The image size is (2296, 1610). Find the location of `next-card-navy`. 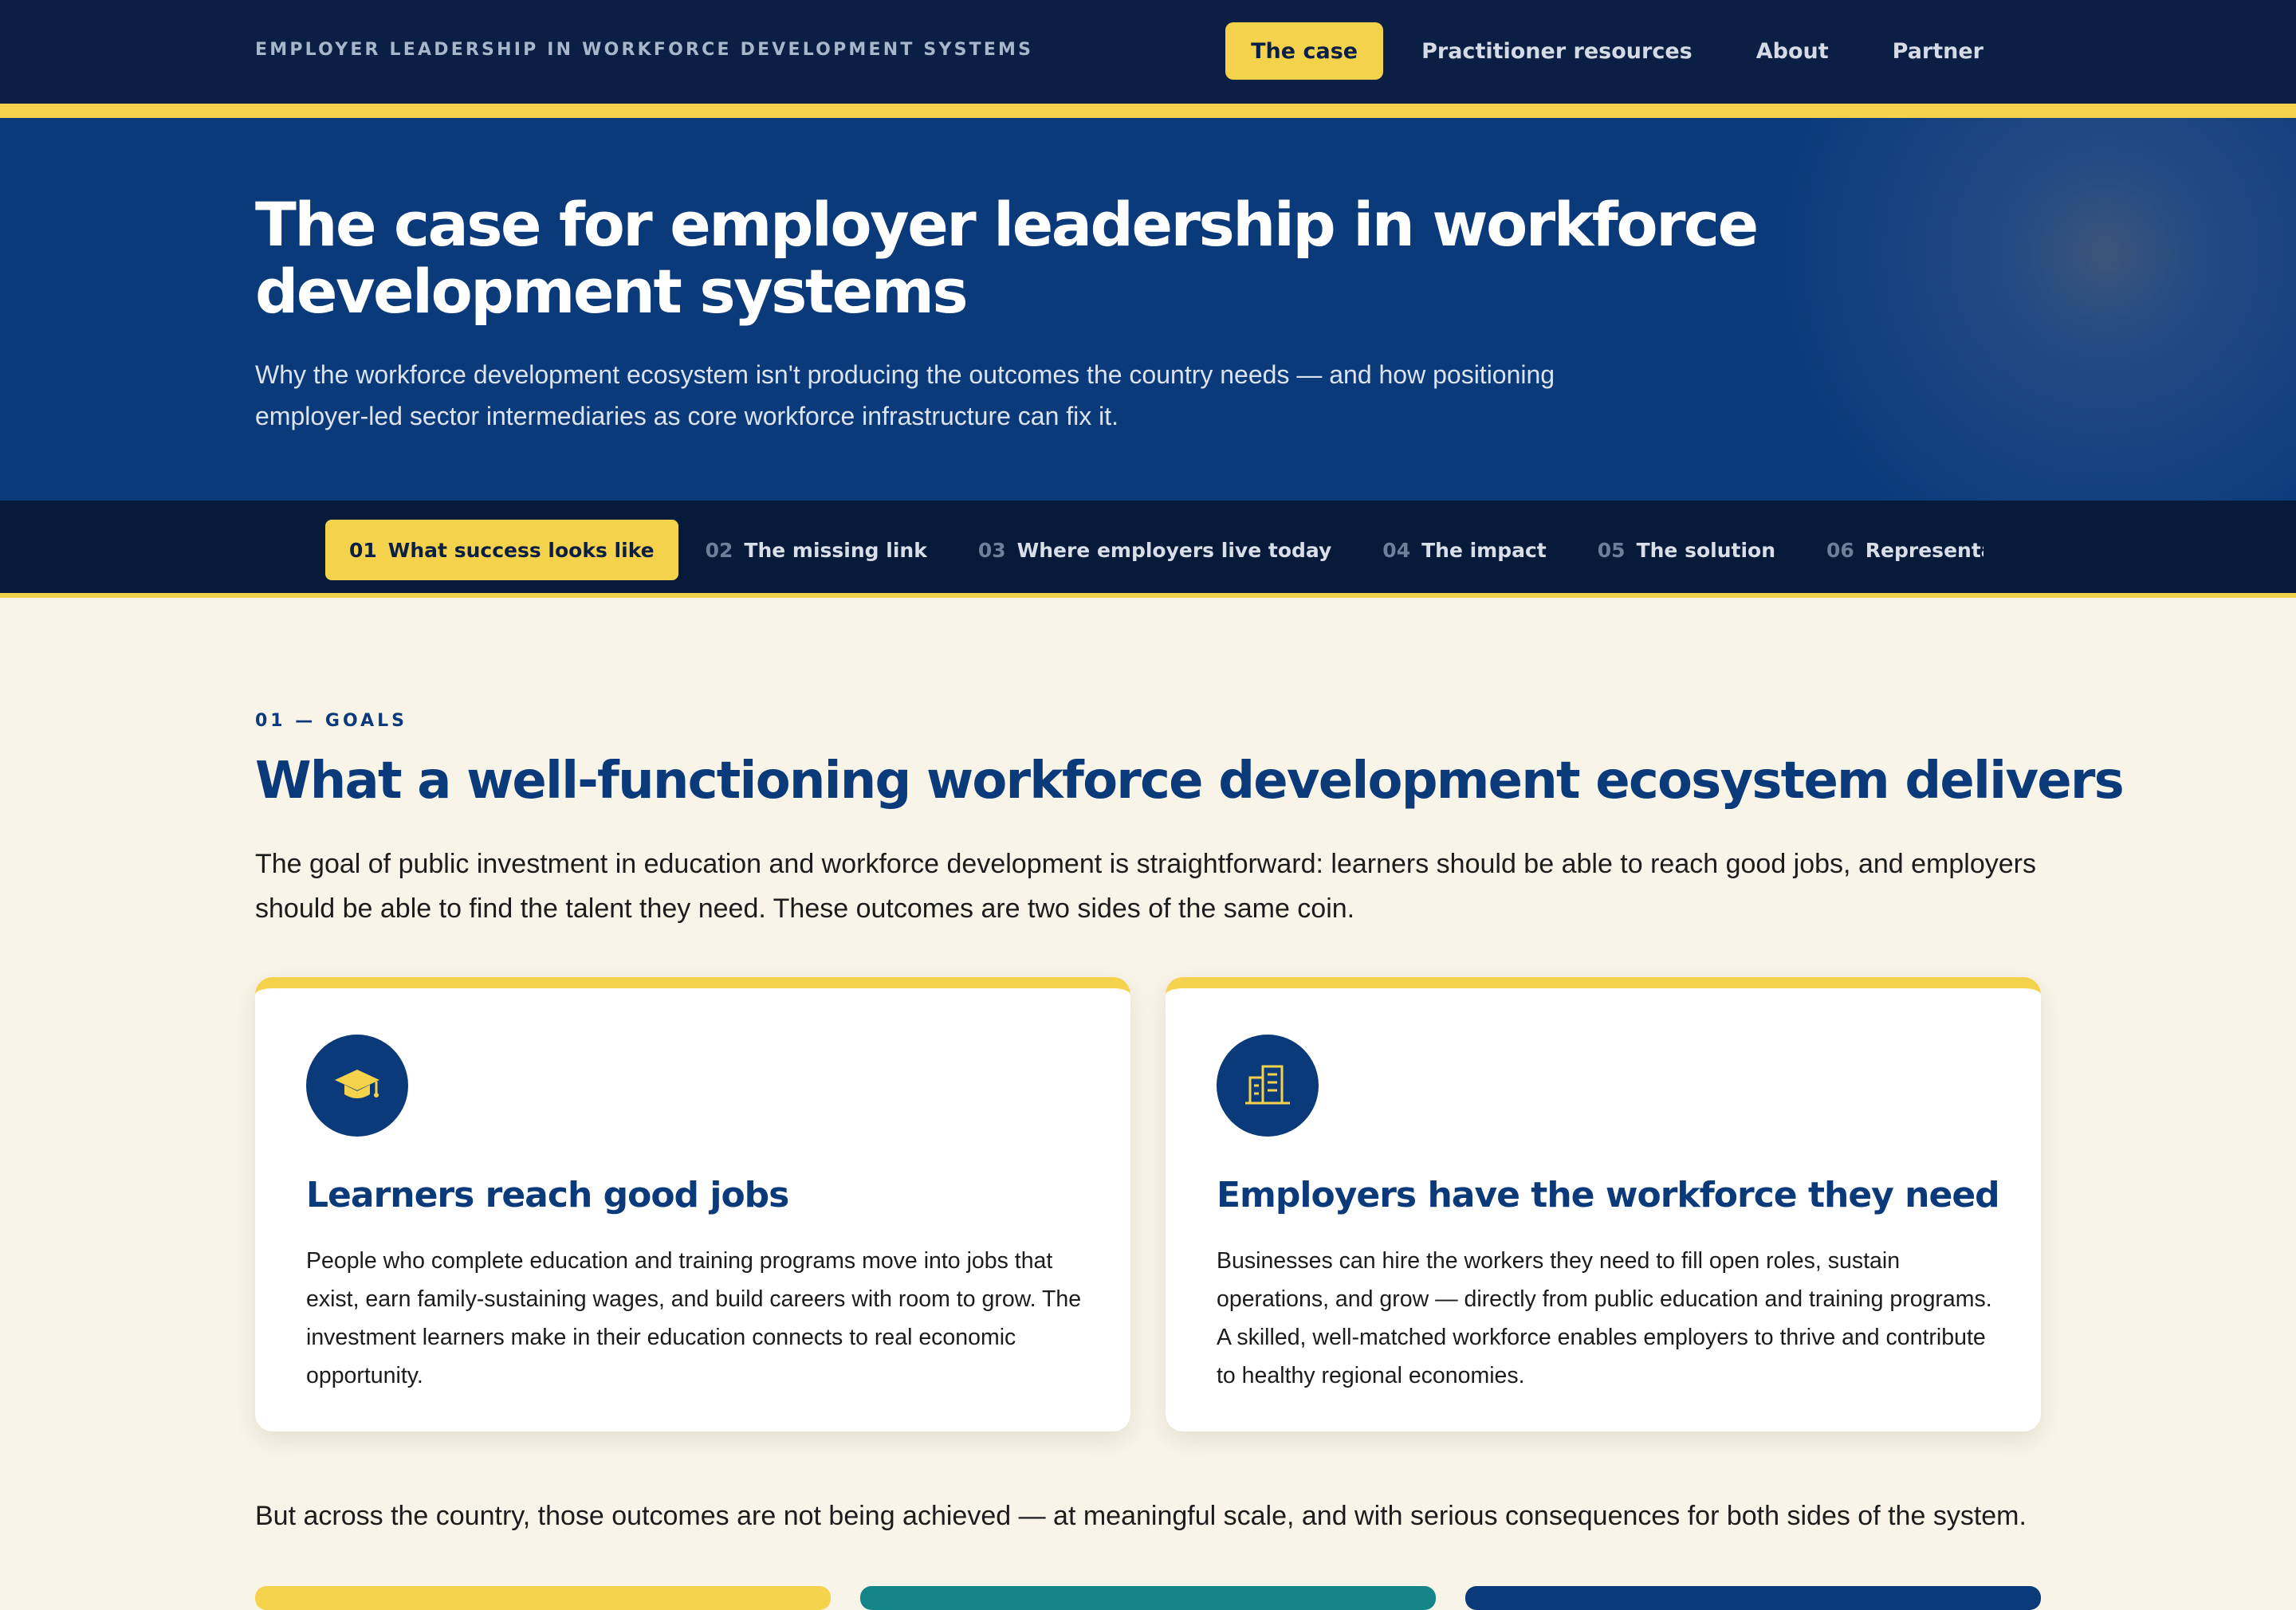

next-card-navy is located at coordinates (1753, 1598).